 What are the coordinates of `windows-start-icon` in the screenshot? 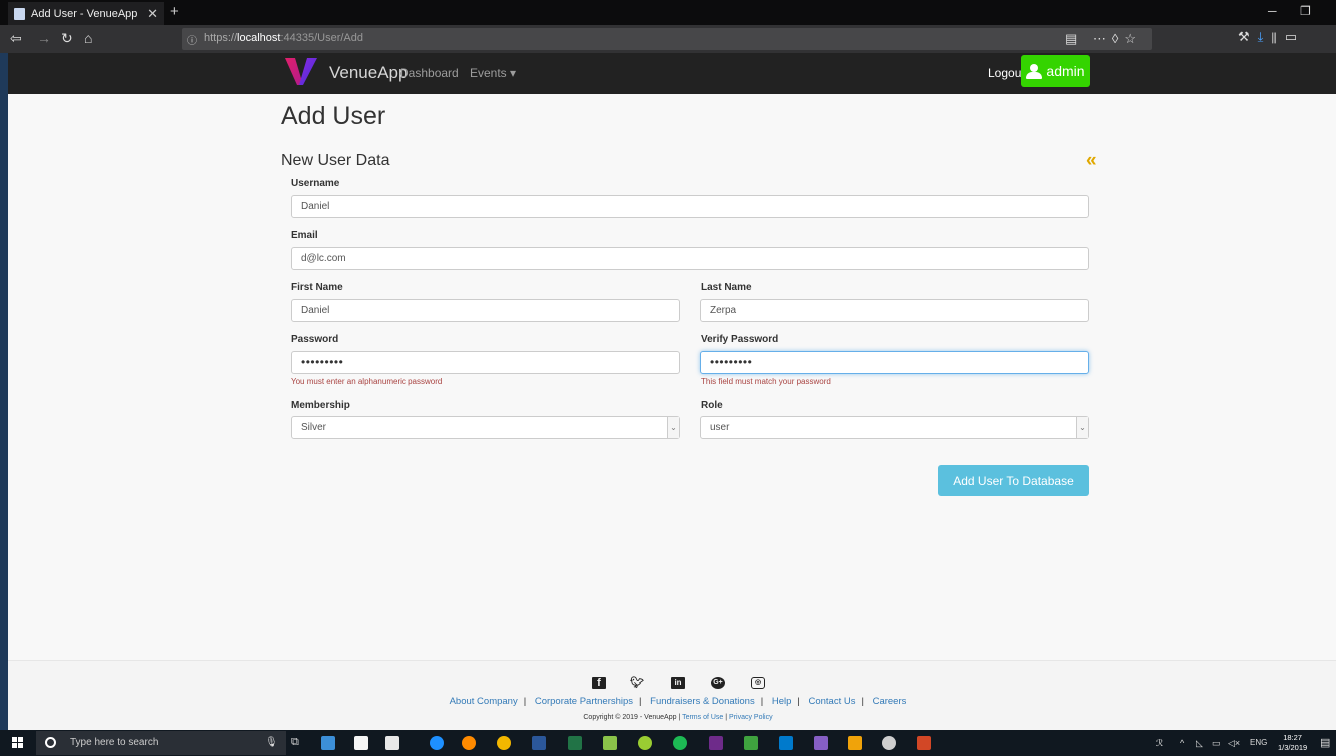 It's located at (17, 742).